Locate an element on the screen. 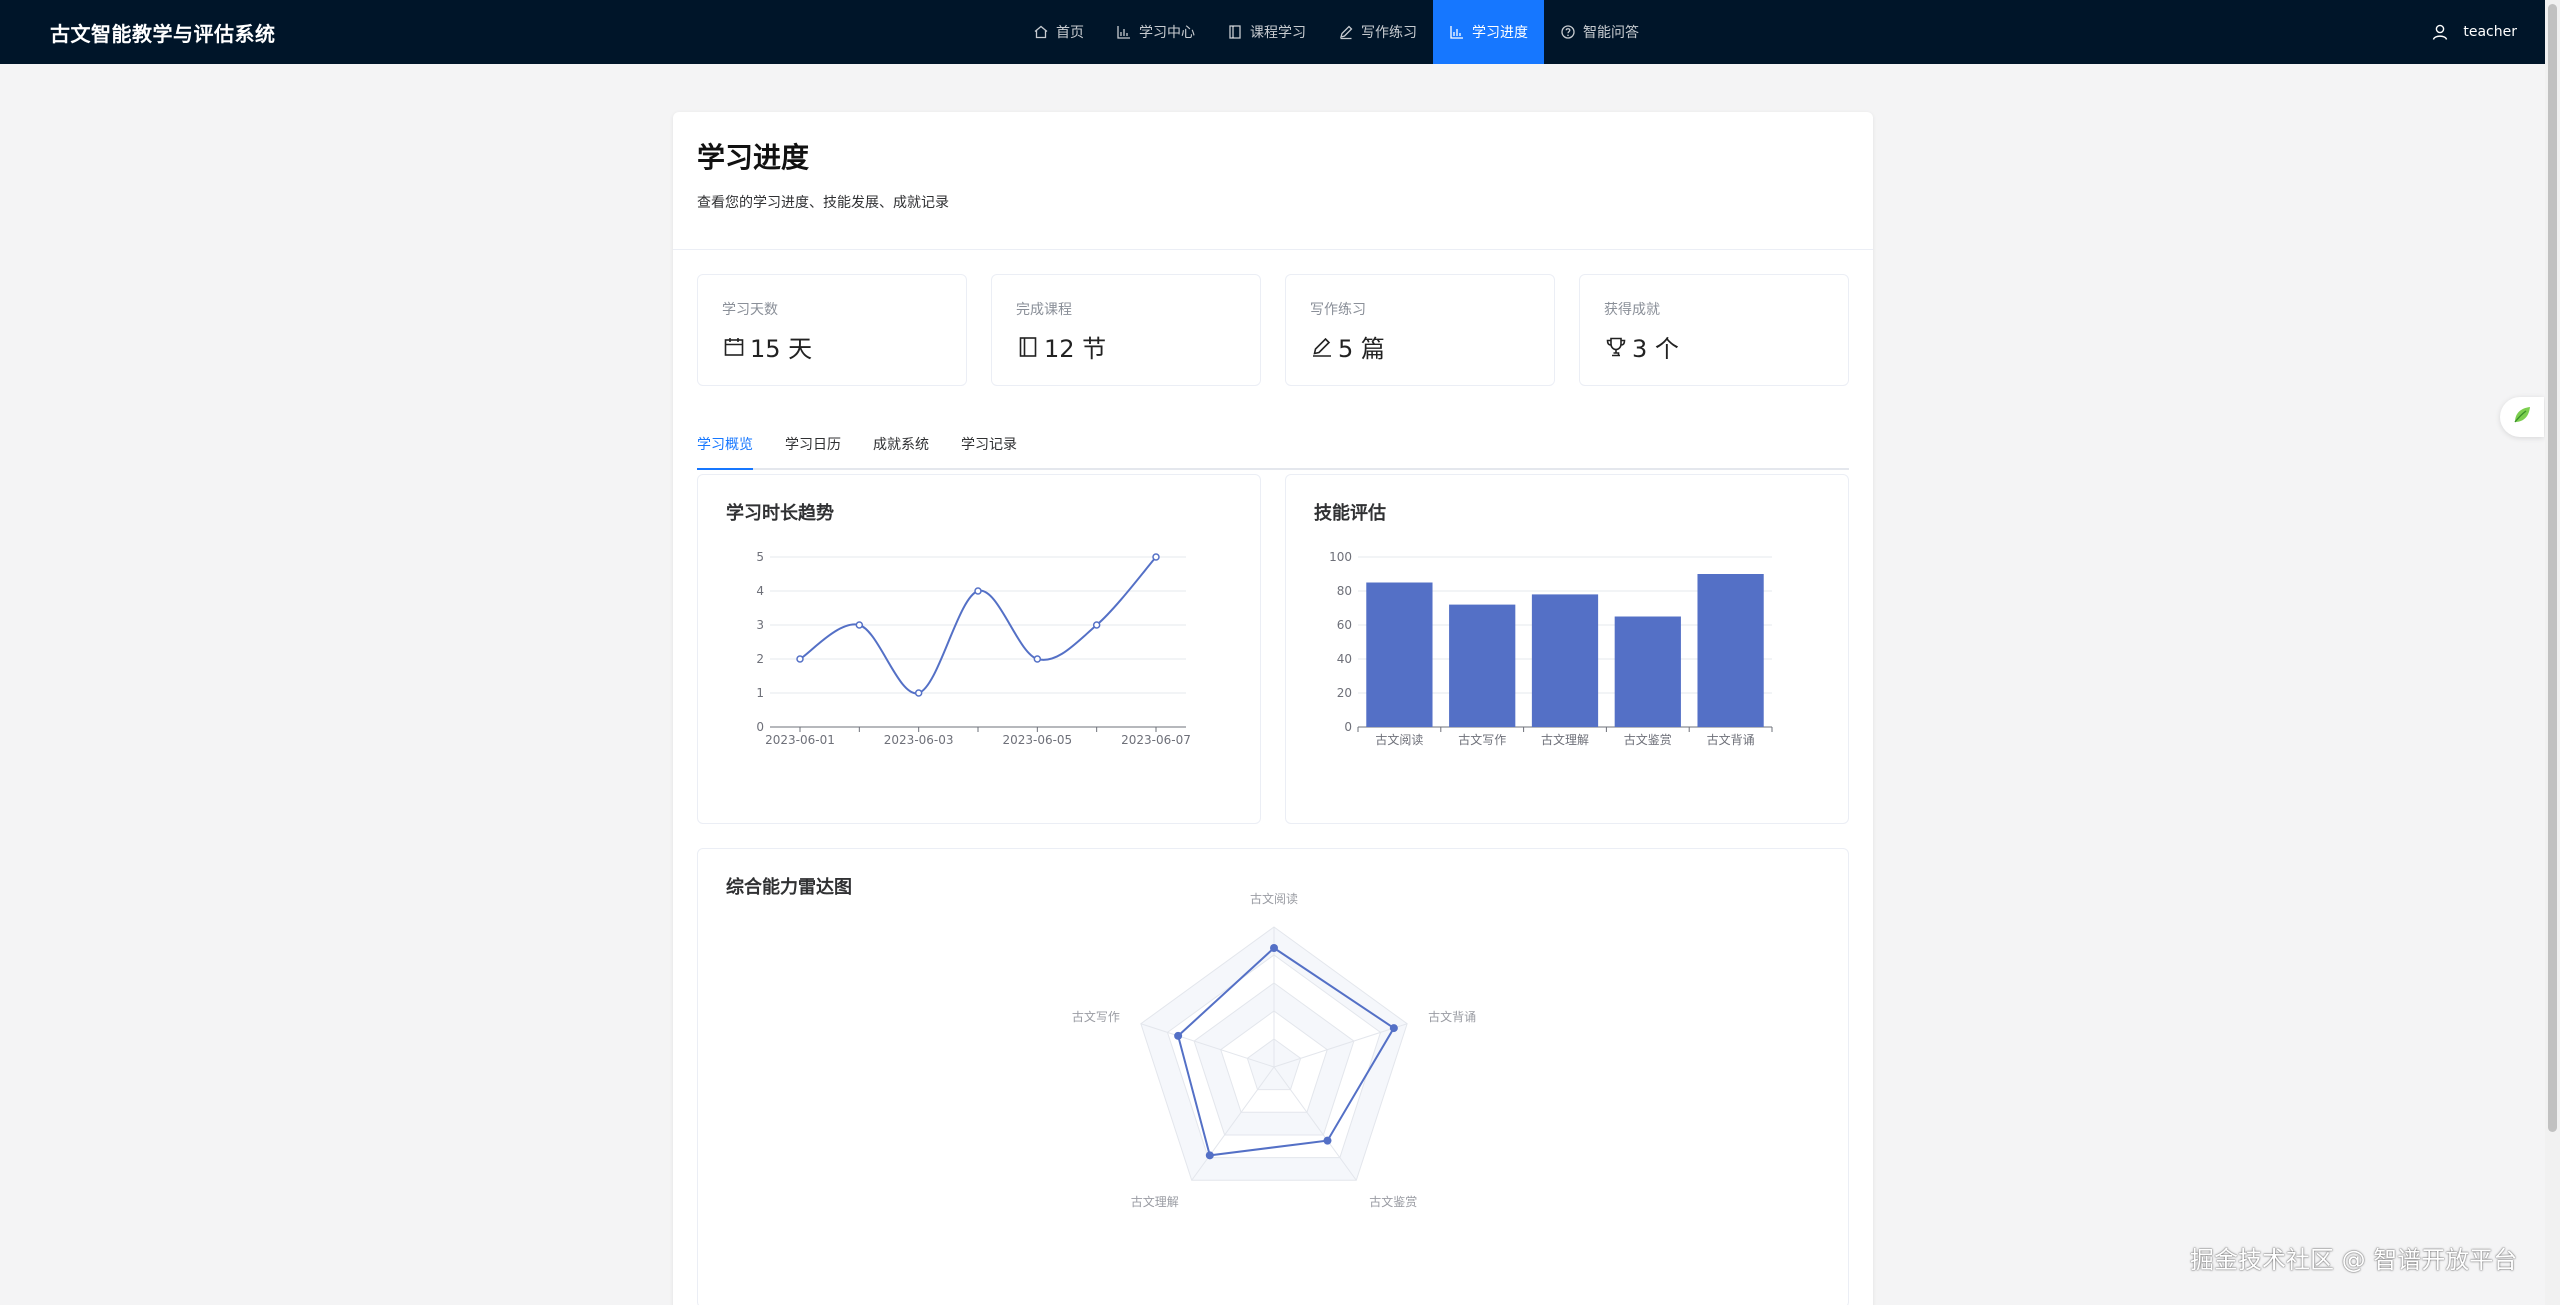  stat-value: 3 个 is located at coordinates (1655, 349).